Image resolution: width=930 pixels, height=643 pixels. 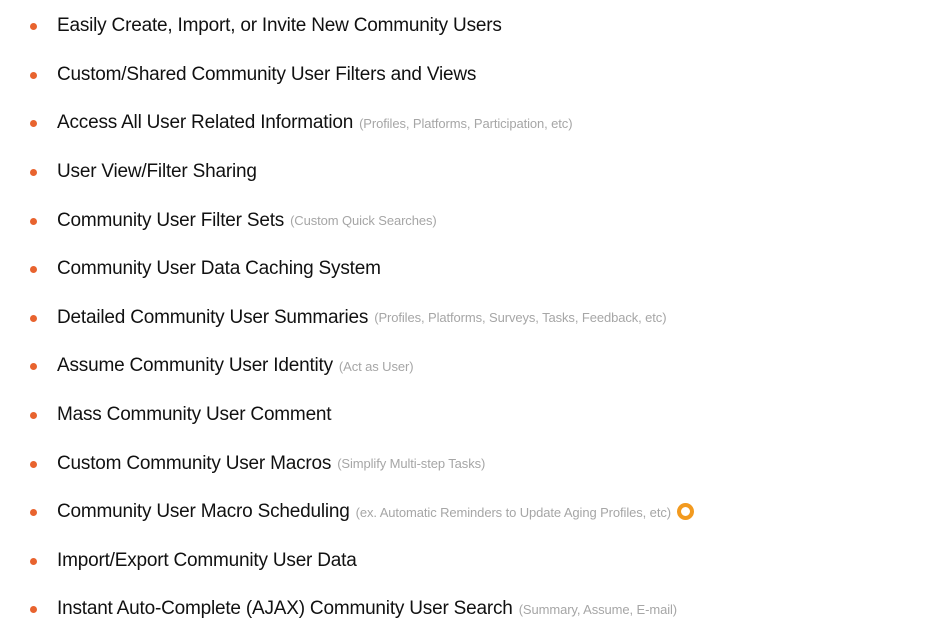 I want to click on feature-label: Mass Community User Comment, so click(x=194, y=415).